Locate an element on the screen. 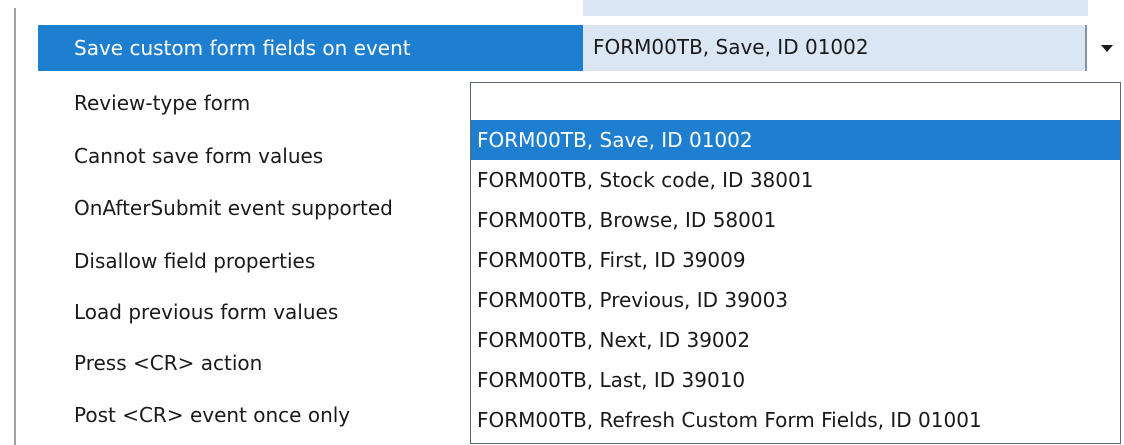 Image resolution: width=1124 pixels, height=445 pixels. dropdown-button is located at coordinates (1106, 48).